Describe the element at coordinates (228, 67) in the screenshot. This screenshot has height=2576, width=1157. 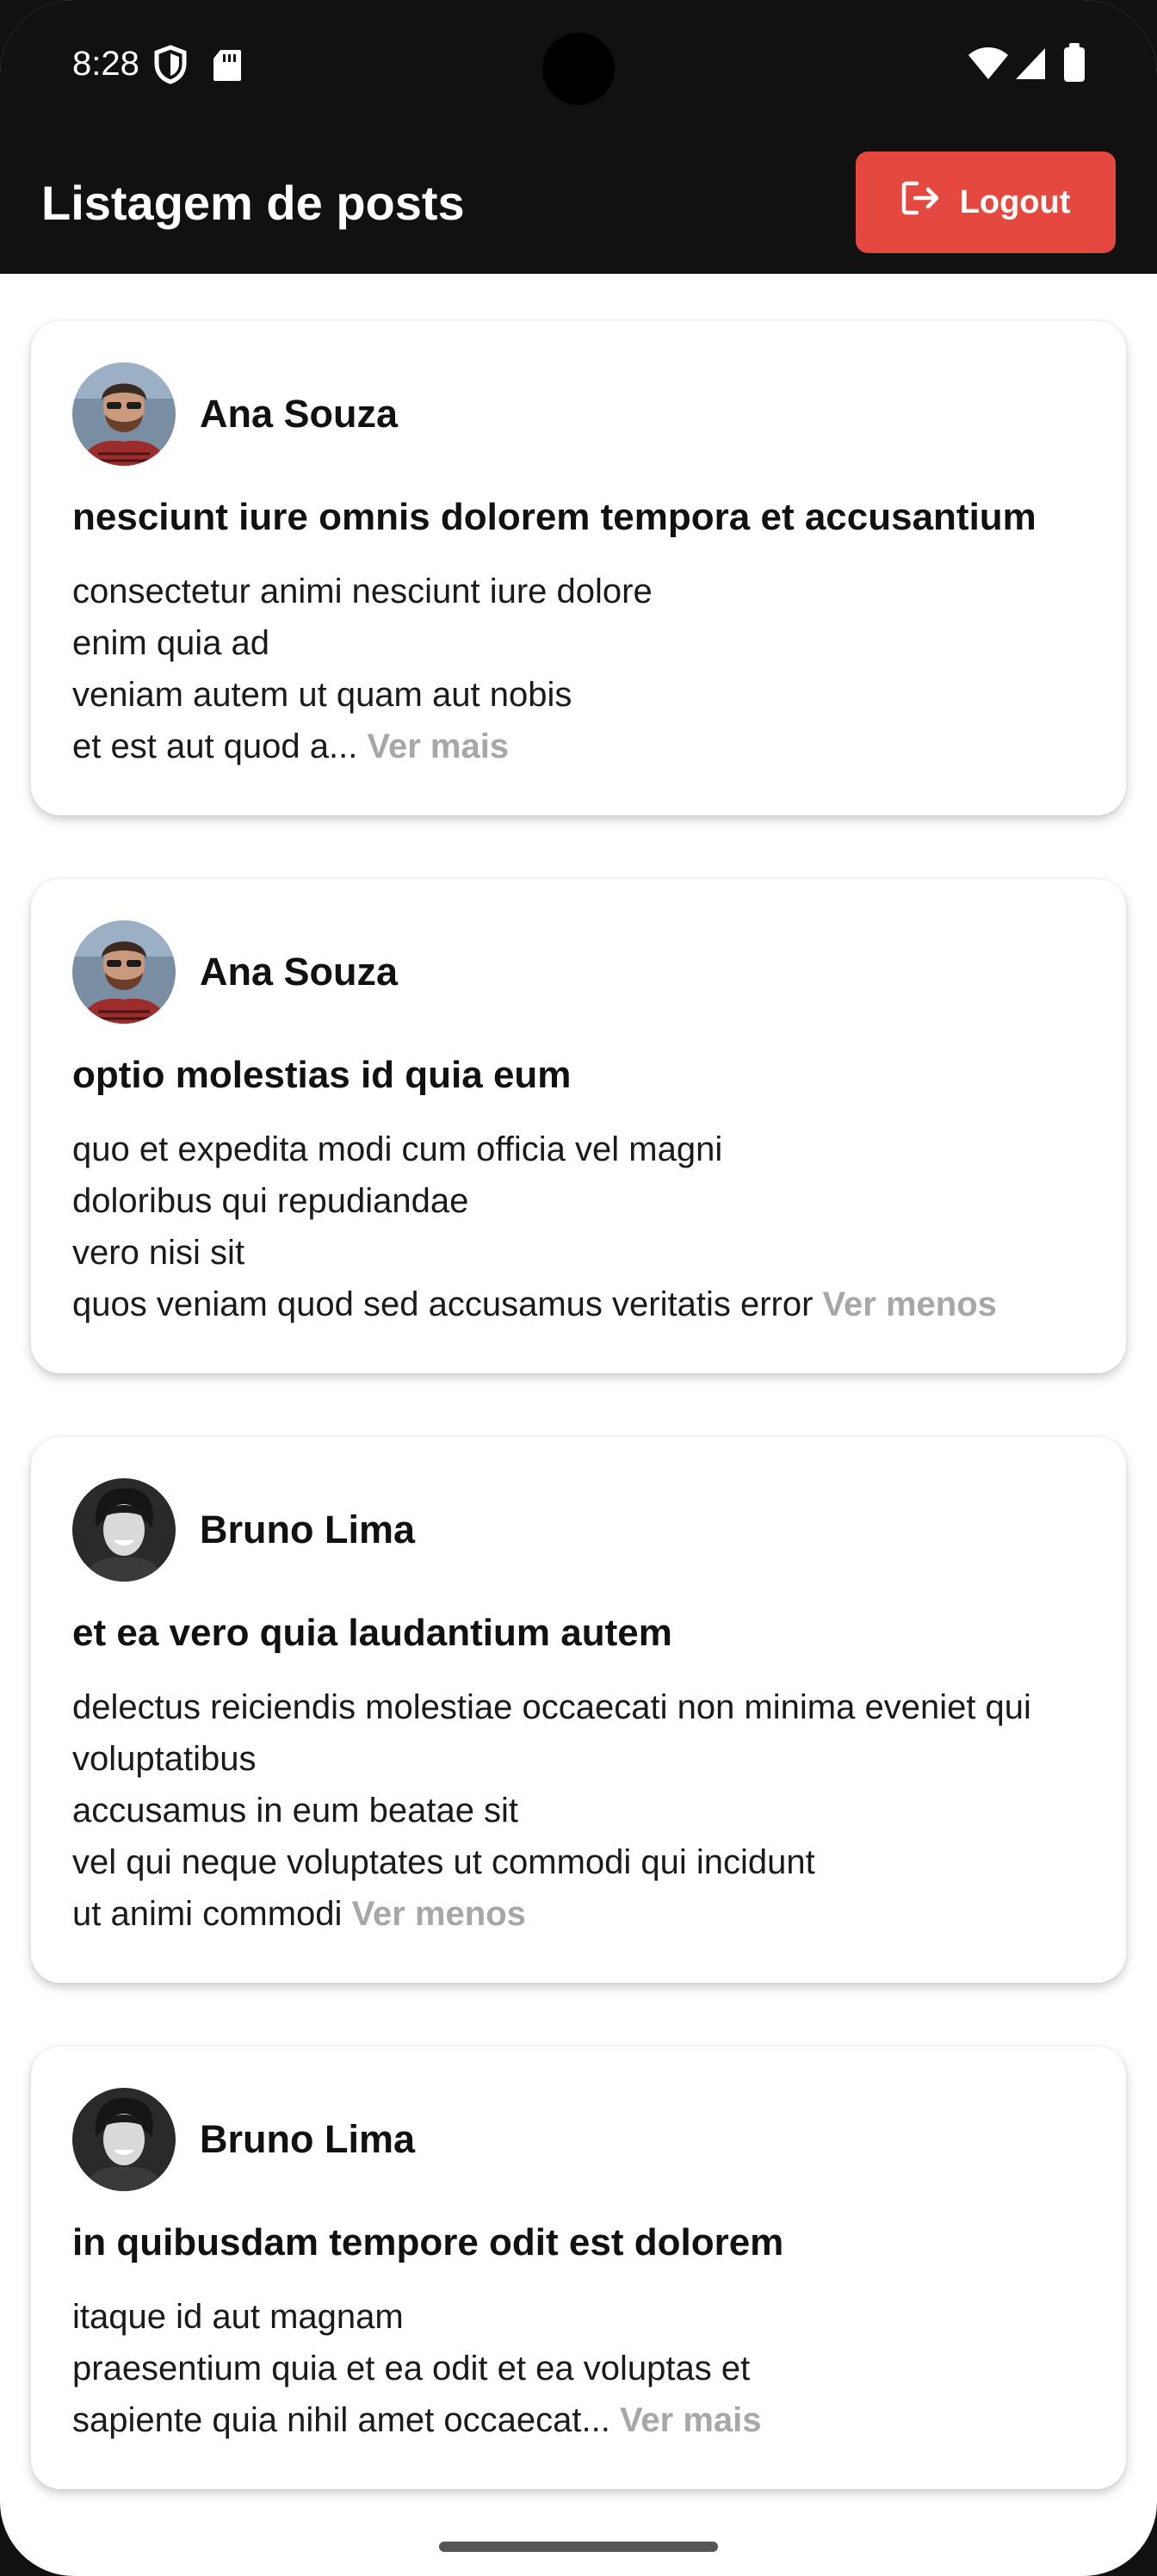
I see `sd-card-icon` at that location.